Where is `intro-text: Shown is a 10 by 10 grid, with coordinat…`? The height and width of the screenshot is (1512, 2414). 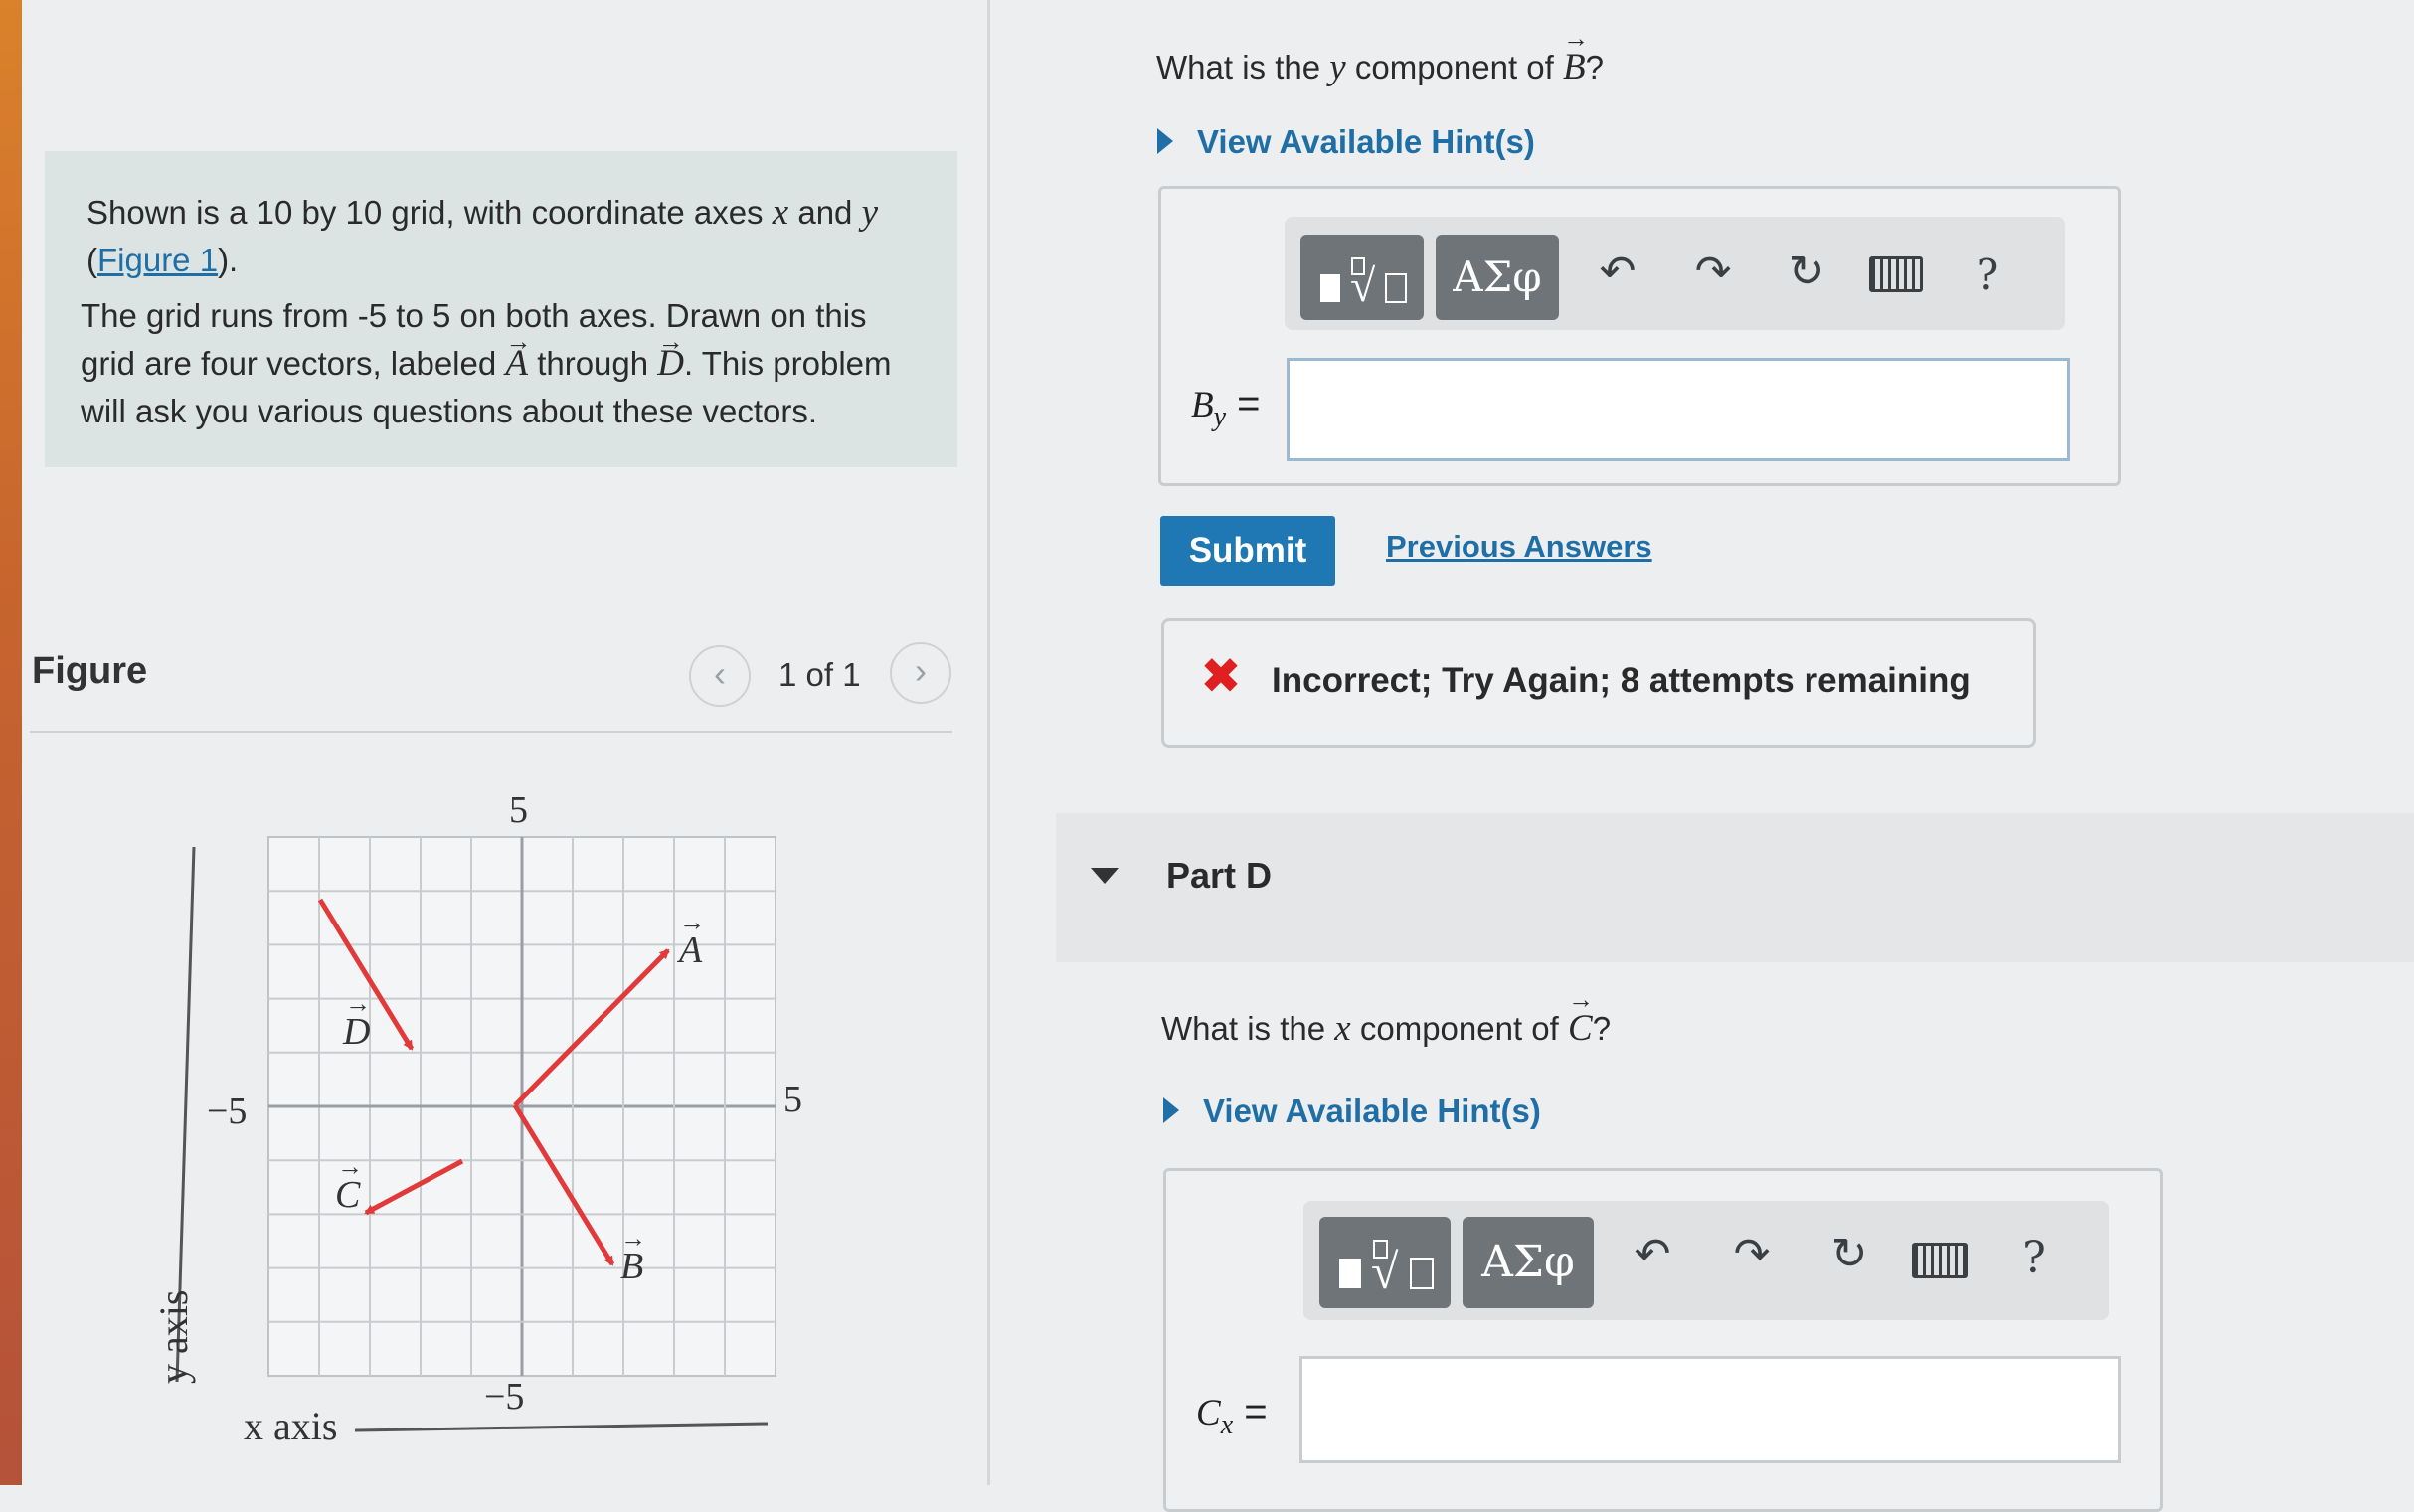 intro-text: Shown is a 10 by 10 grid, with coordinat… is located at coordinates (425, 212).